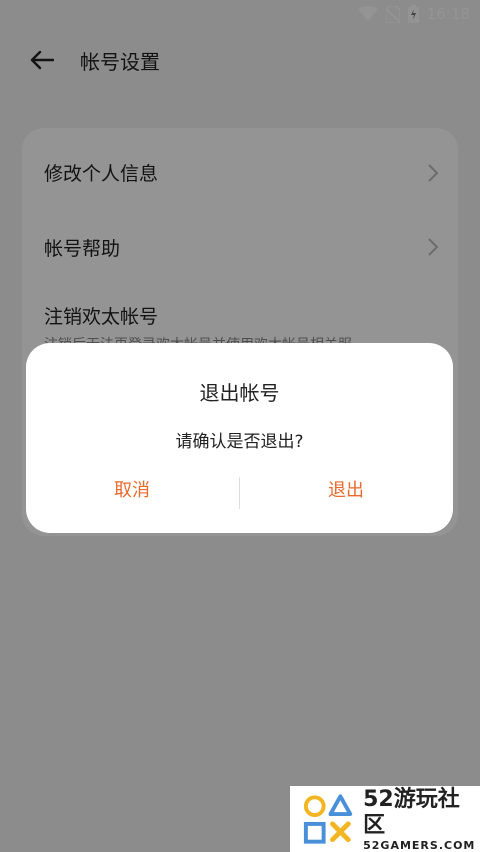 The width and height of the screenshot is (480, 852). I want to click on watermark-subtitle: 52GAMERS.COM, so click(419, 845).